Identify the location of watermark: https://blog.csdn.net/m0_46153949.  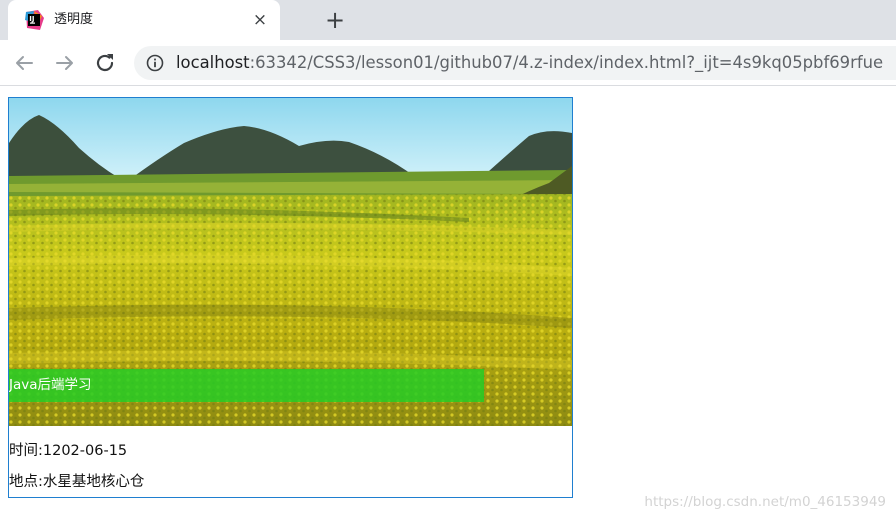
(765, 502).